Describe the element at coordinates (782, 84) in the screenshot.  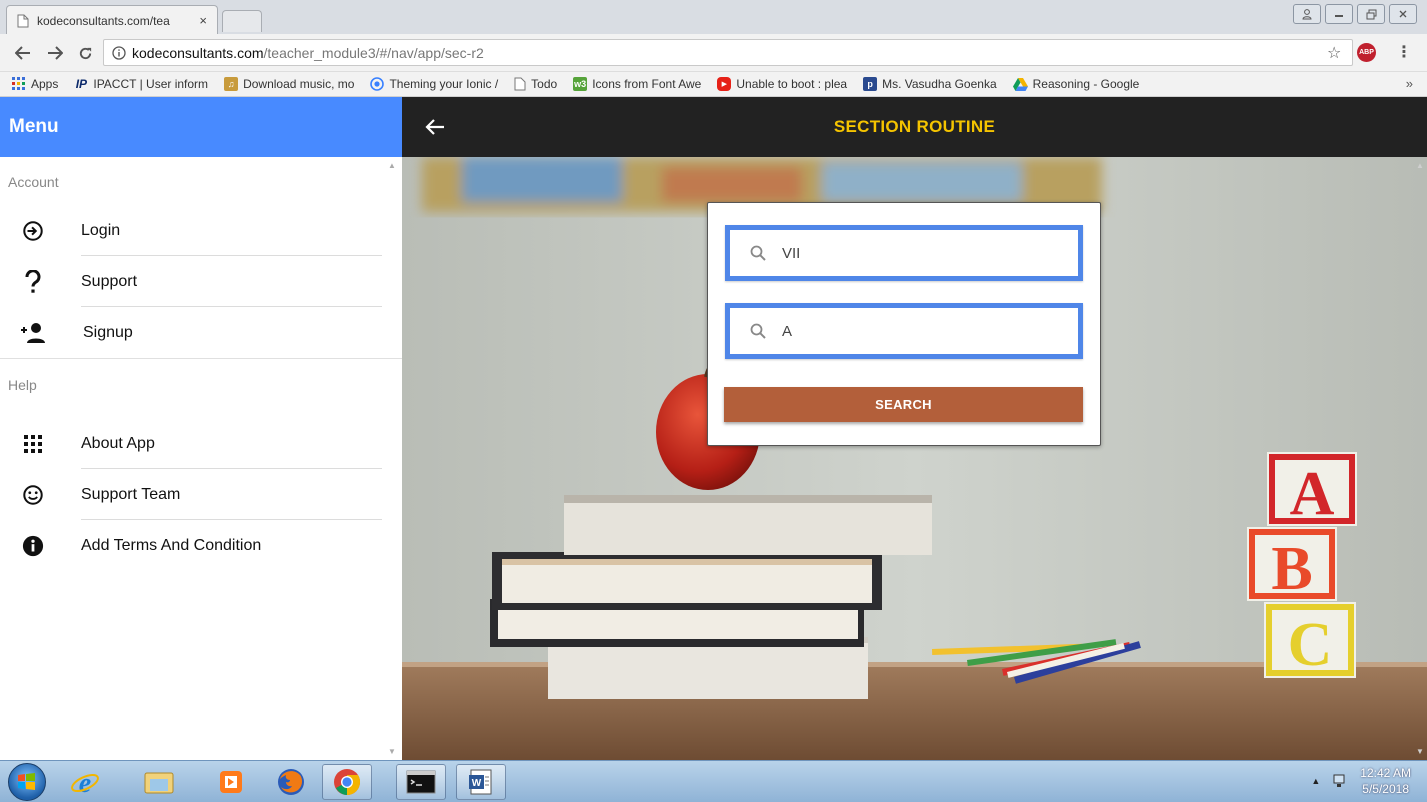
I see `bookmark-unable-to-boot: ▶ Unable to boot : plea` at that location.